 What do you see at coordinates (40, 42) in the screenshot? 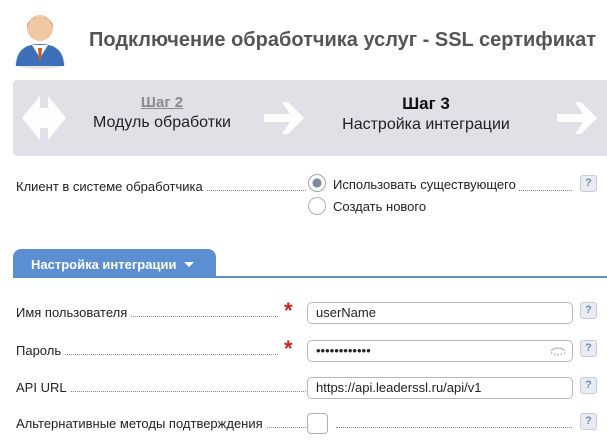
I see `user-avatar-icon` at bounding box center [40, 42].